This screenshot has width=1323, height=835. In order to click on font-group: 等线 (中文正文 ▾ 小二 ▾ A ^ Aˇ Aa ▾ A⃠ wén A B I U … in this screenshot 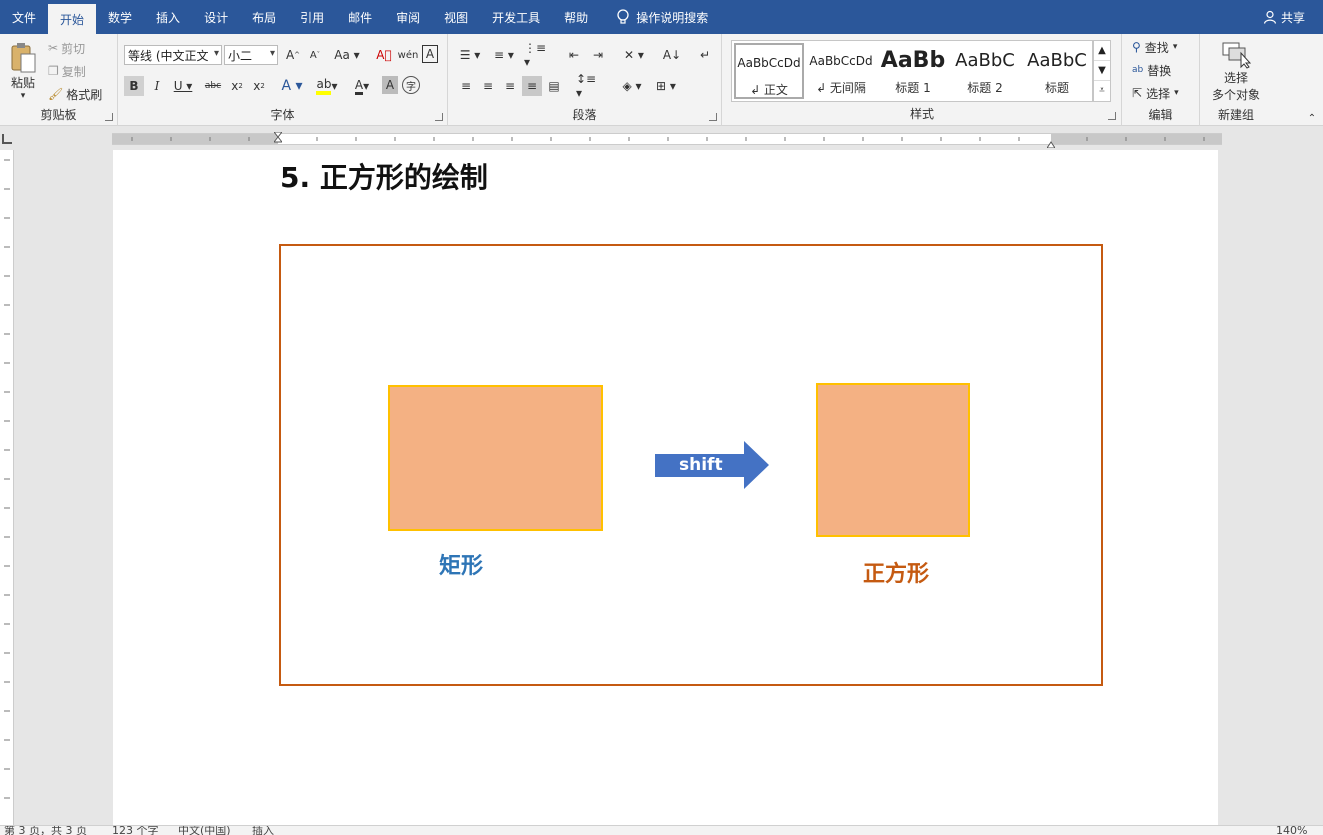, I will do `click(283, 80)`.